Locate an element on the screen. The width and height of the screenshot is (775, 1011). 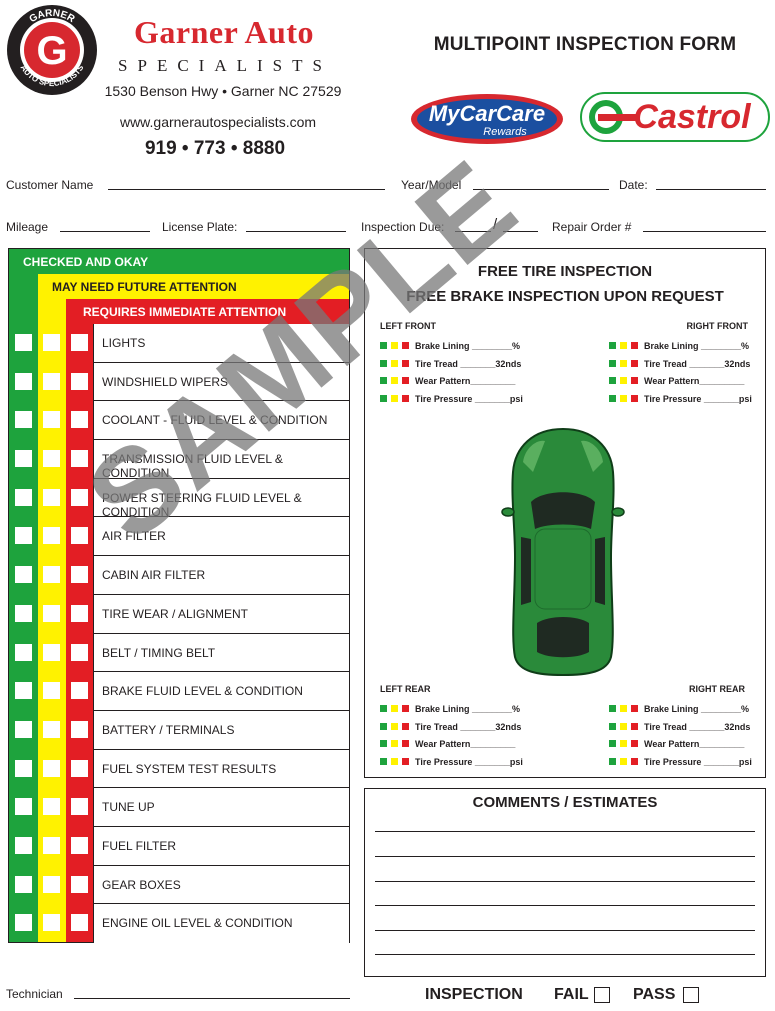
website-link: www.garnerautospecialists.com is located at coordinates (218, 122).